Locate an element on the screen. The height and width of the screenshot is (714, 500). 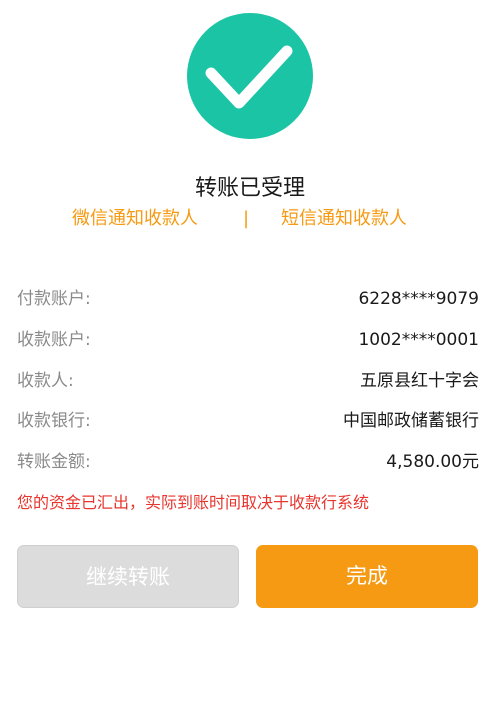
checkmark-icon is located at coordinates (249, 77).